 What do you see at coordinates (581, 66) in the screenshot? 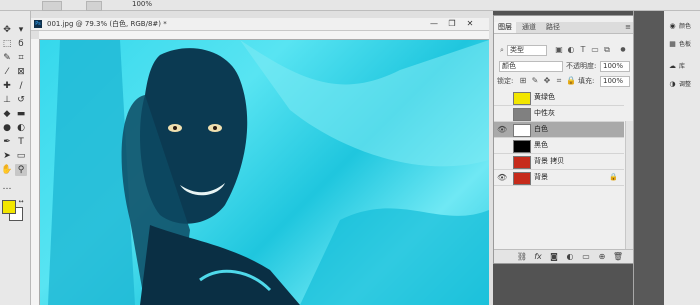
I see `opacity-label: 不透明度:` at bounding box center [581, 66].